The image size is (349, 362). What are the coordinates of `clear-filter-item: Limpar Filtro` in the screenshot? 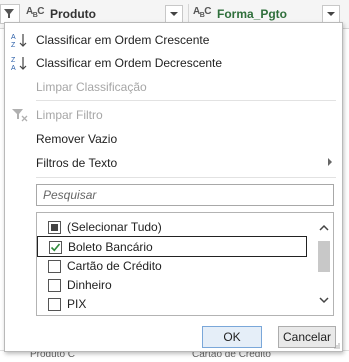 It's located at (173, 115).